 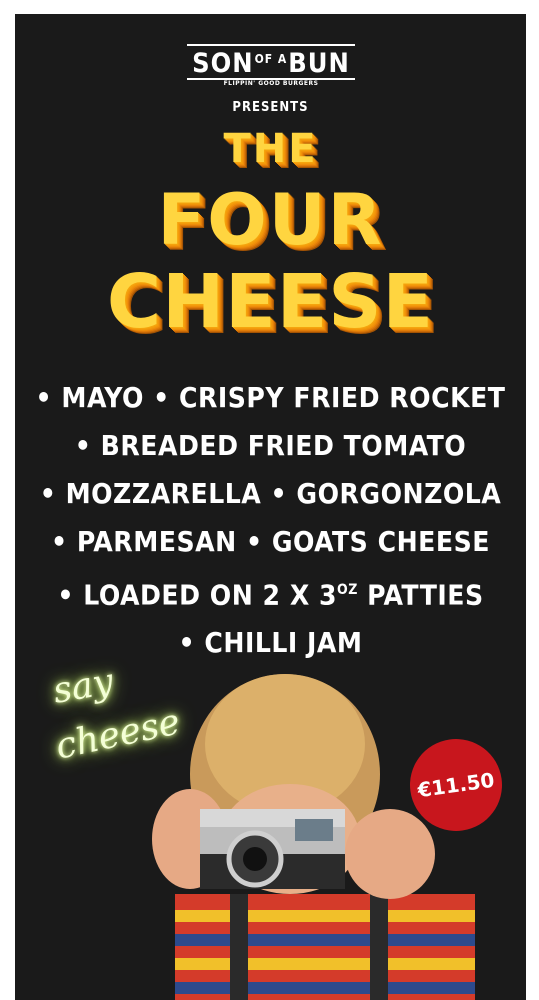 I want to click on title-line-the: THE, so click(x=270, y=149).